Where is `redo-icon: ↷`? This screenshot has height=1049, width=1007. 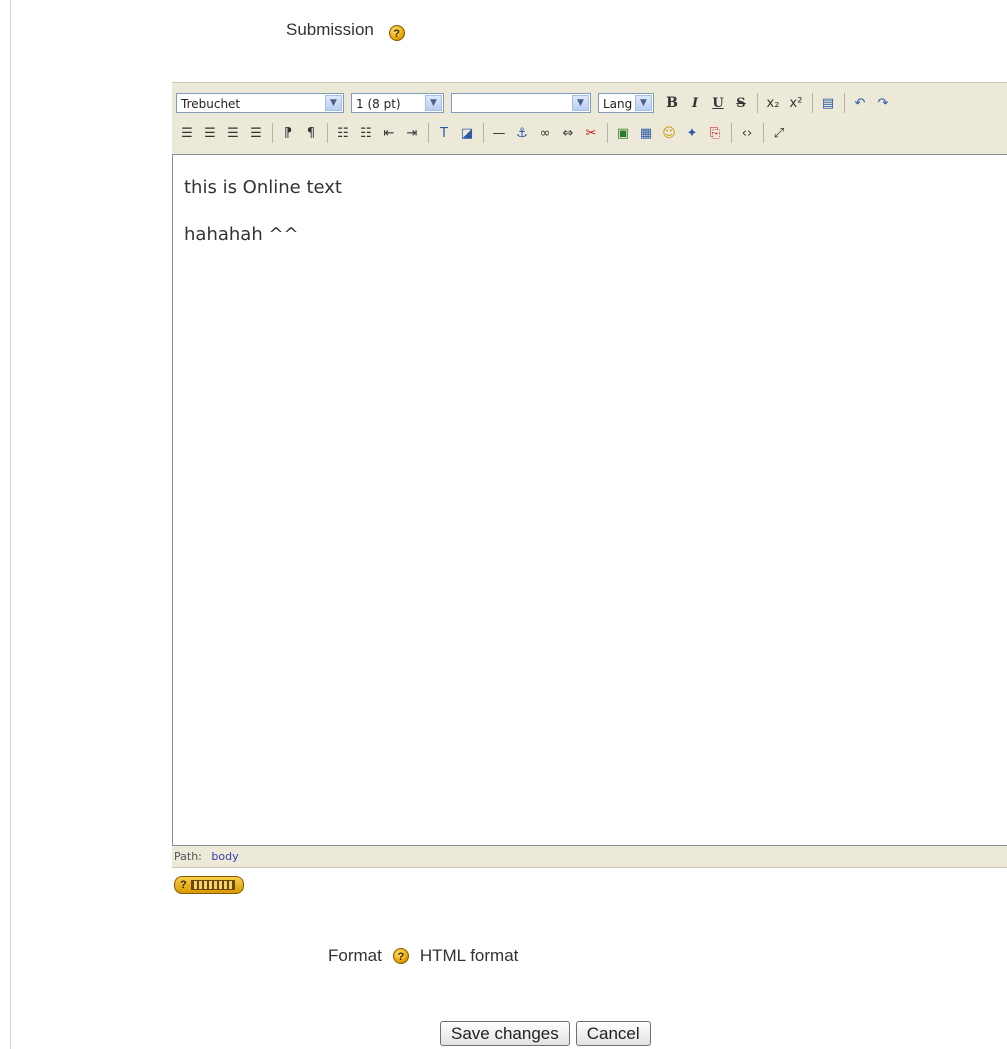 redo-icon: ↷ is located at coordinates (883, 103).